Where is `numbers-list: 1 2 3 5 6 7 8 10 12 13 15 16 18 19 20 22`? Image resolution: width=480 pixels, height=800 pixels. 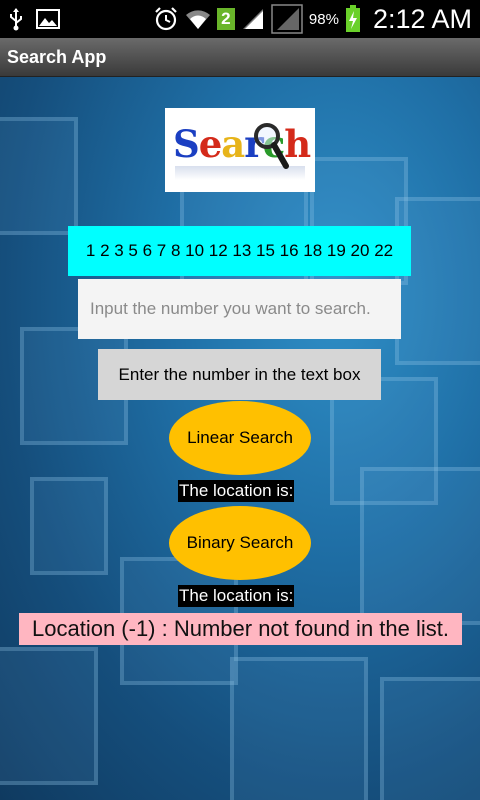
numbers-list: 1 2 3 5 6 7 8 10 12 13 15 16 18 19 20 22 is located at coordinates (239, 251).